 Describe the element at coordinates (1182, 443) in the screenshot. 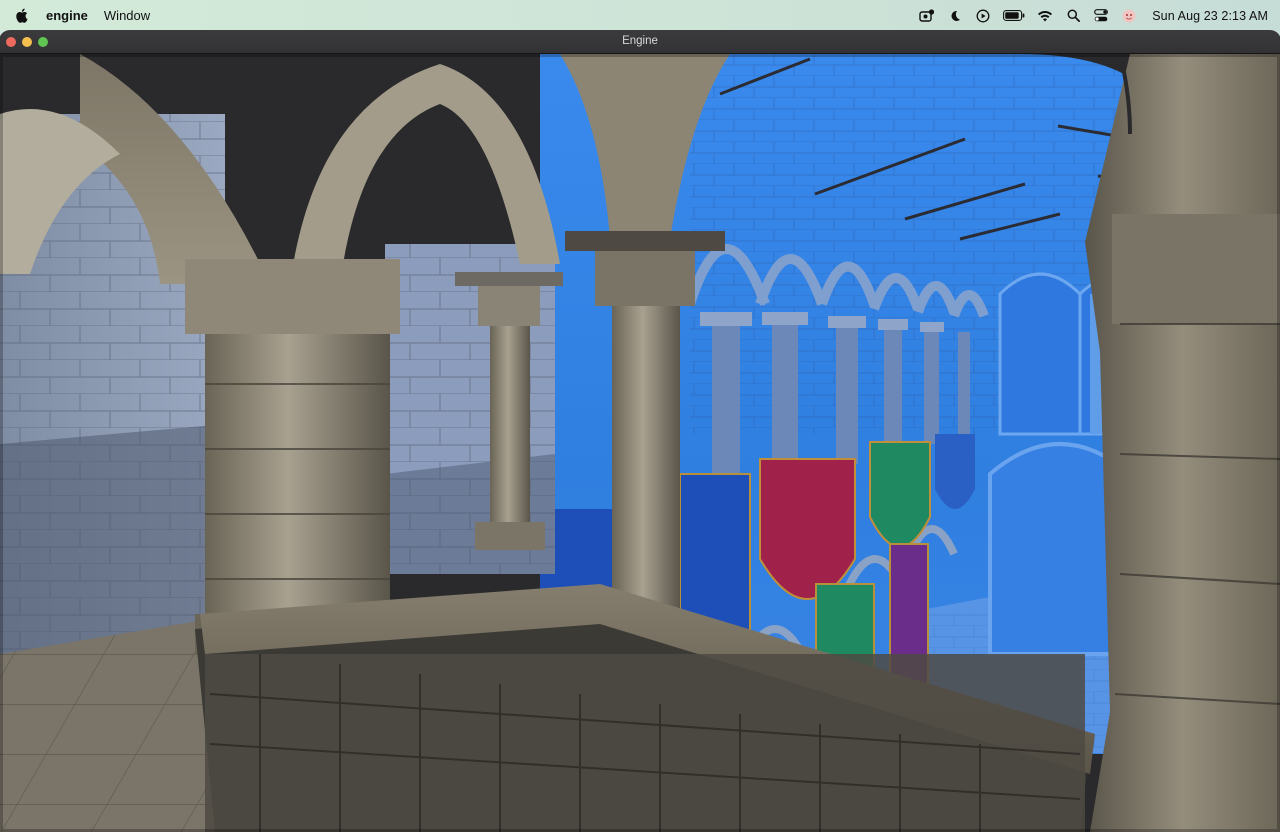

I see `right-pillar` at that location.